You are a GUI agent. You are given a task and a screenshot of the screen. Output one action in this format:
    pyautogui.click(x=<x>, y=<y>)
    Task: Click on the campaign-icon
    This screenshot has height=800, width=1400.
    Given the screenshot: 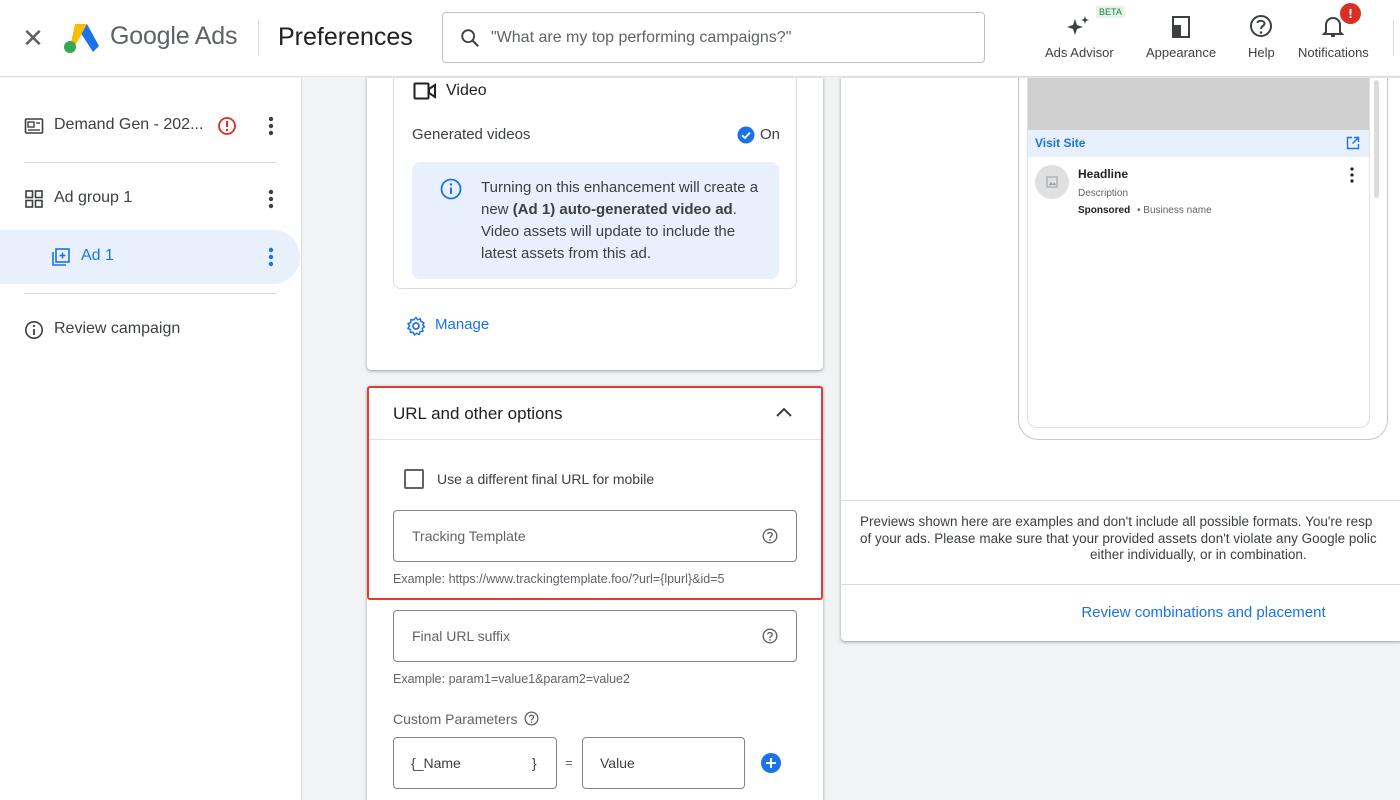 What is the action you would take?
    pyautogui.click(x=34, y=126)
    